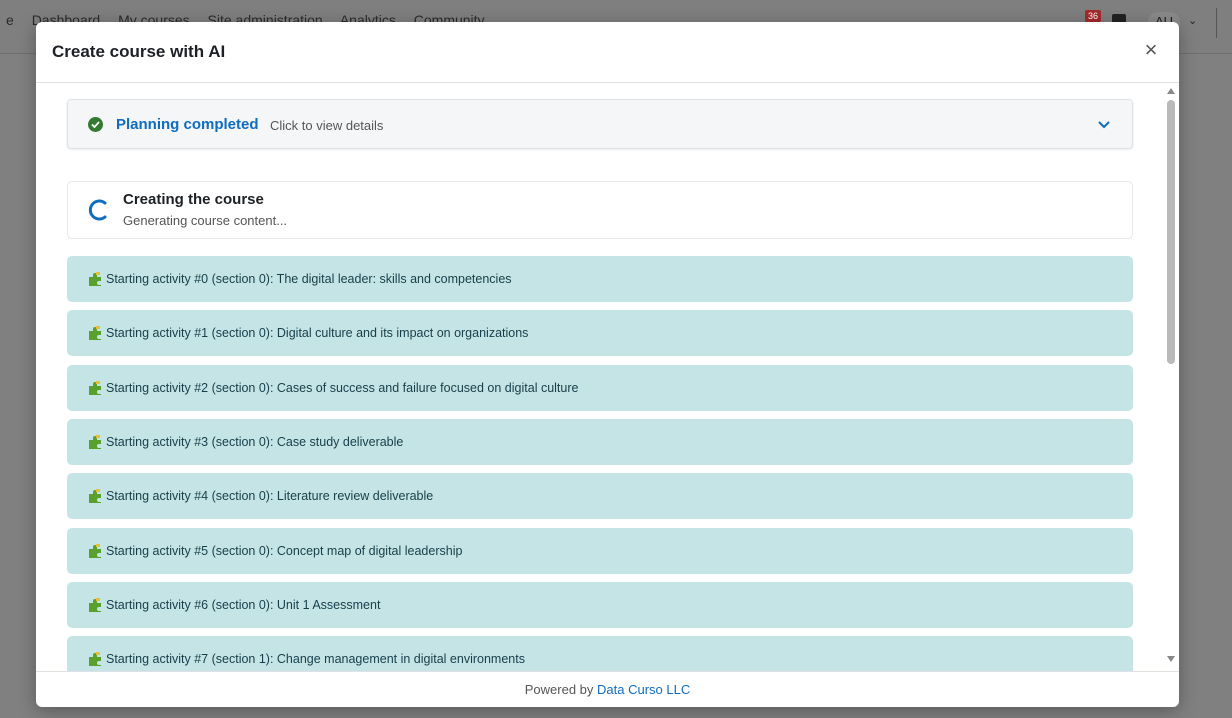  Describe the element at coordinates (607, 52) in the screenshot. I see `modal-header: Create course with AI ×` at that location.